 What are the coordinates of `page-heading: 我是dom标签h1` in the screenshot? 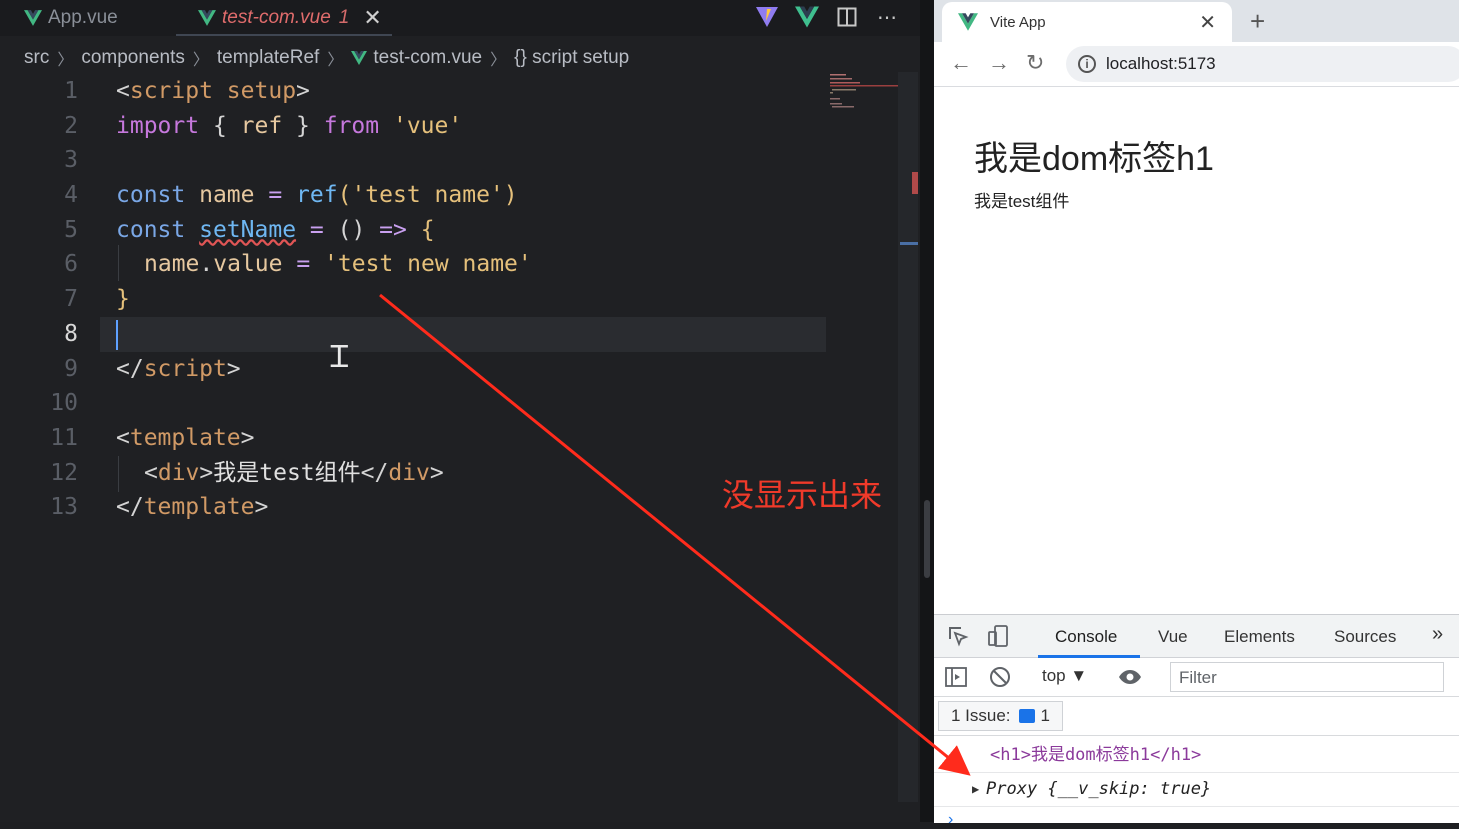 It's located at (1094, 159).